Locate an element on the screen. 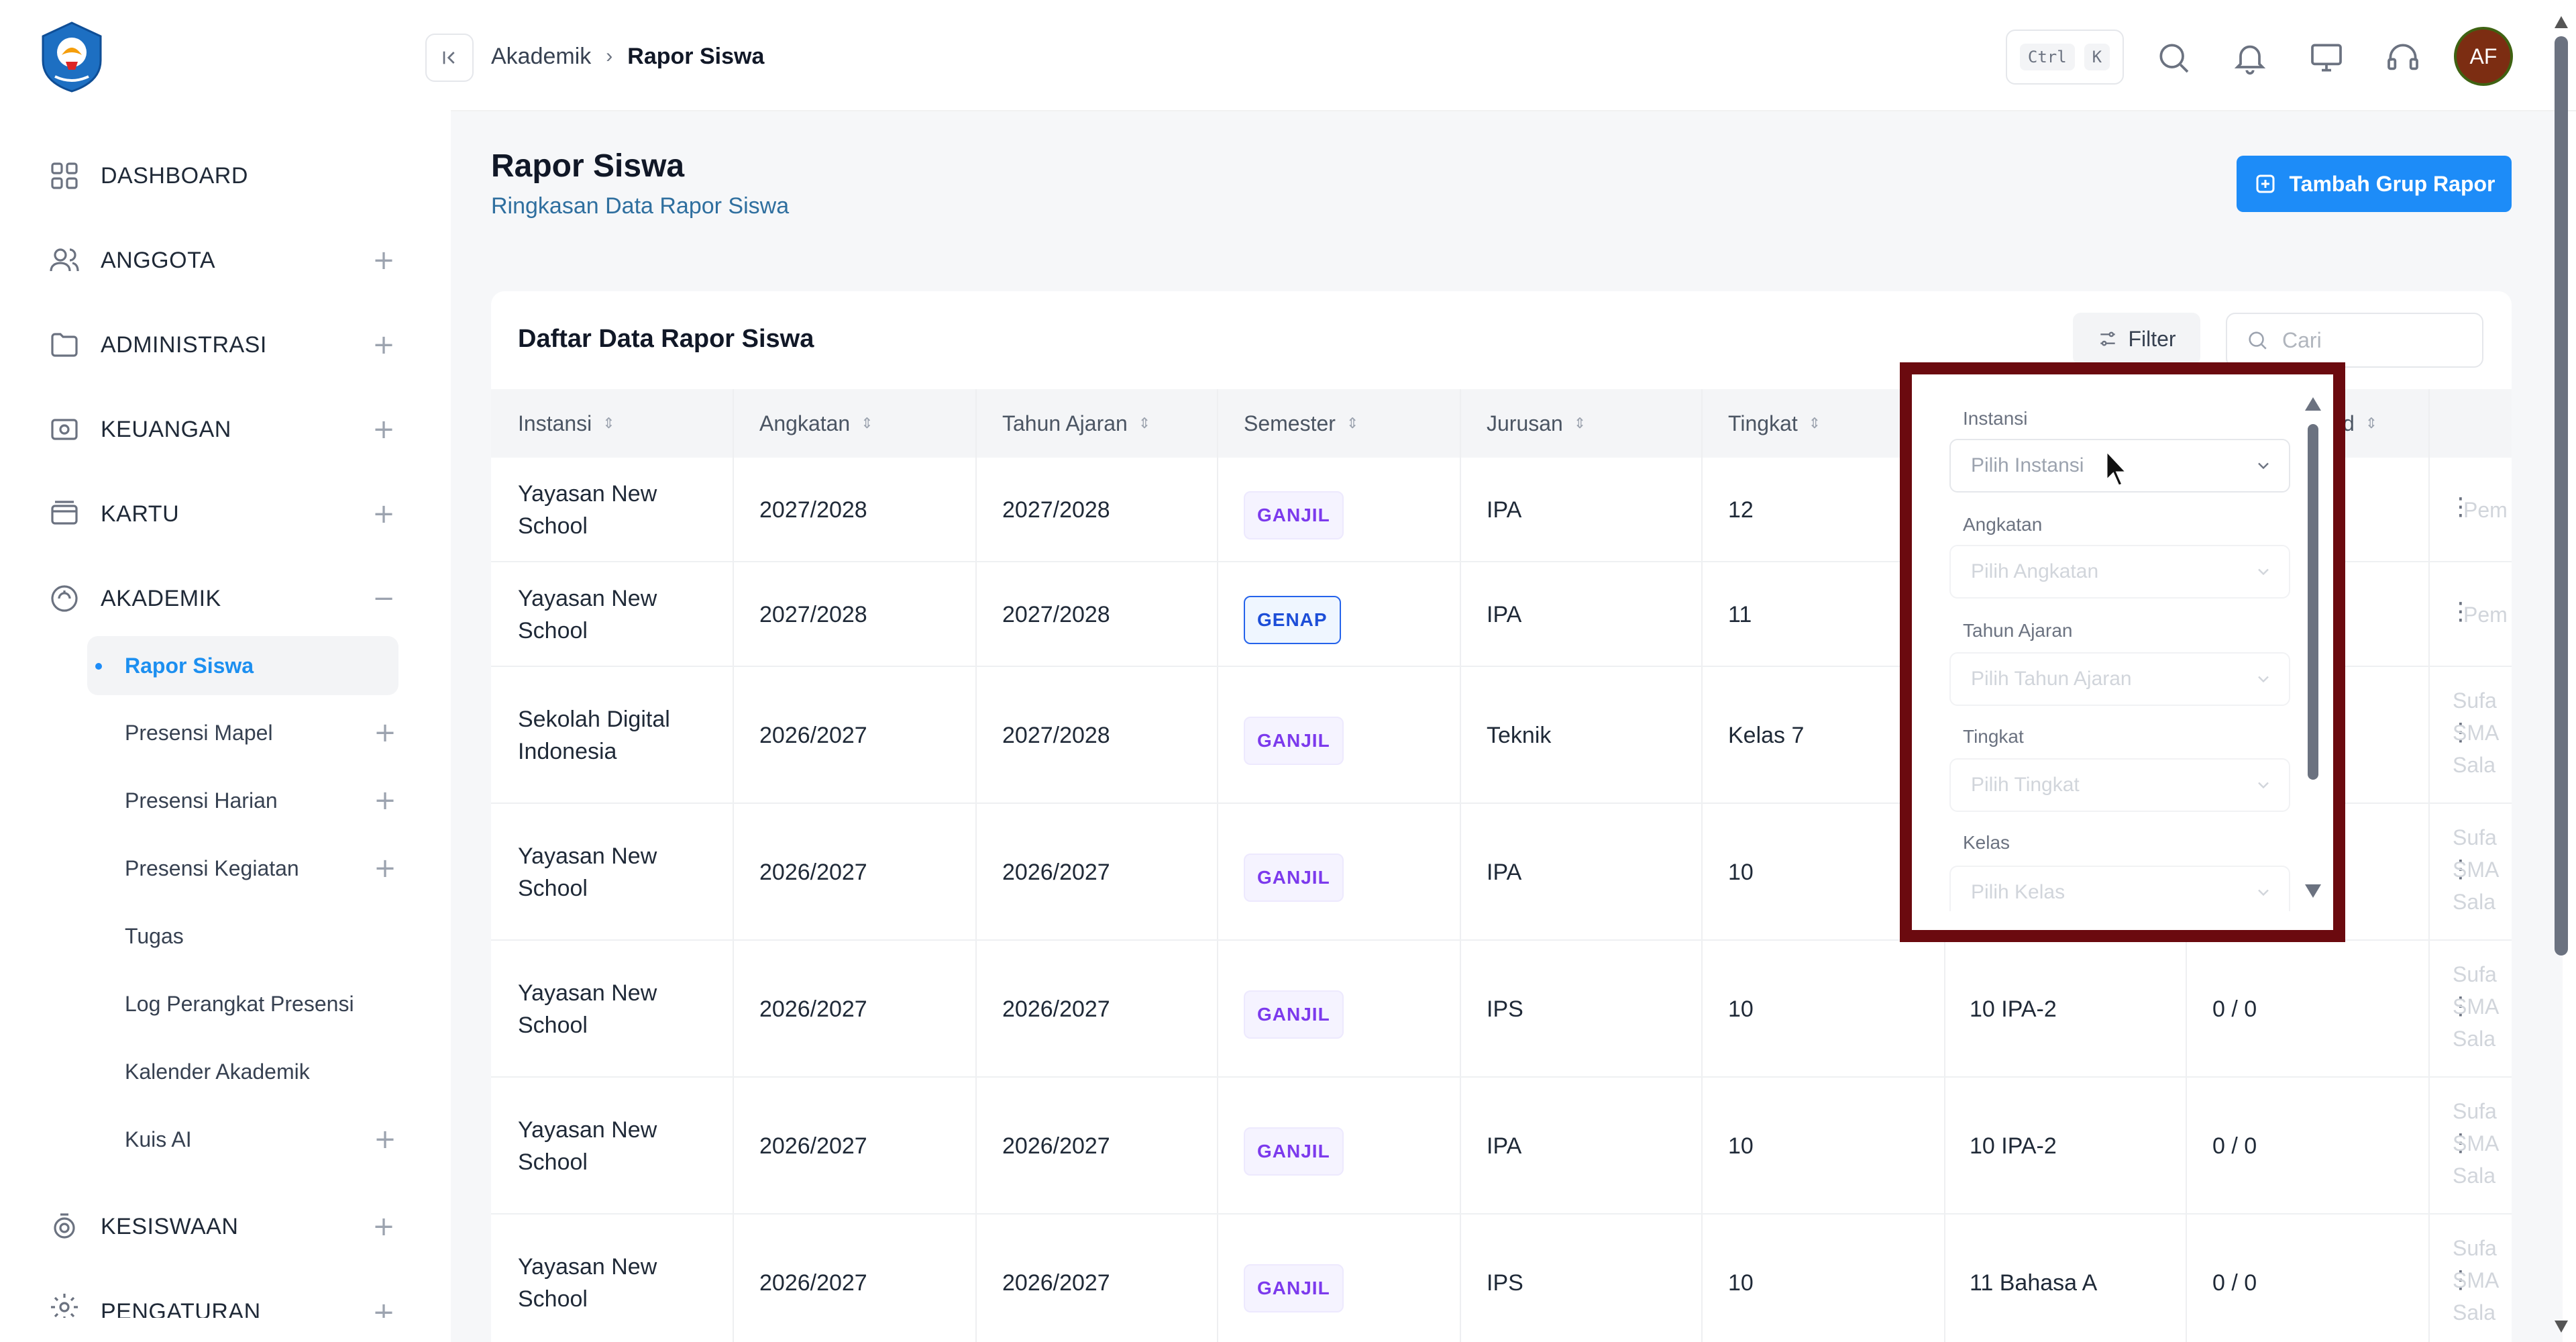 The width and height of the screenshot is (2576, 1342). column-header-instansi: Instansi ⇕ is located at coordinates (566, 423).